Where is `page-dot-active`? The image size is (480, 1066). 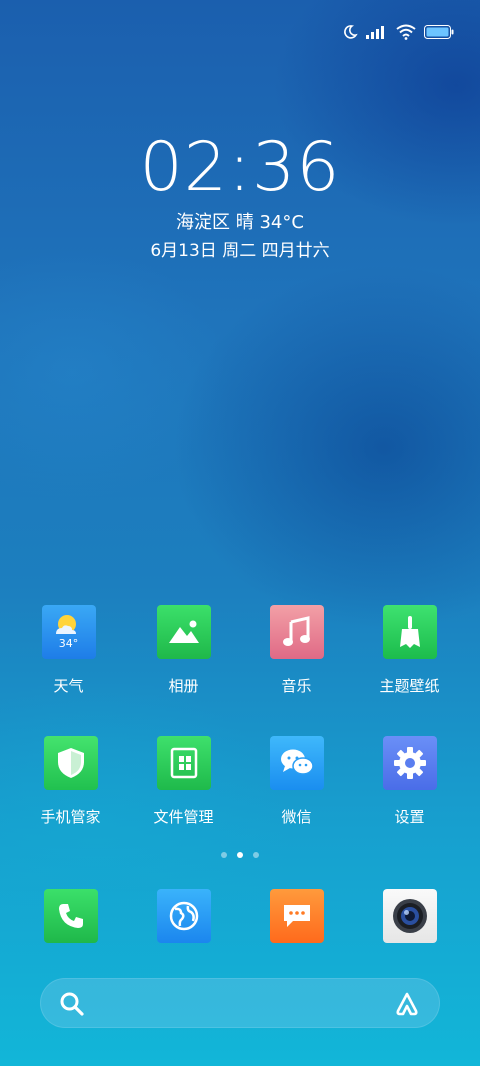
page-dot-active is located at coordinates (240, 855).